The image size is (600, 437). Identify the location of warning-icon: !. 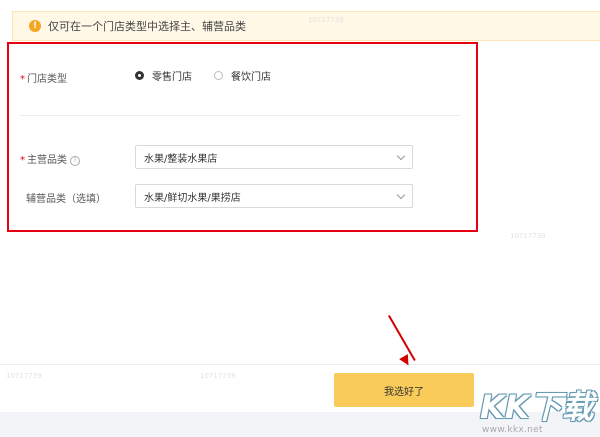
(35, 26).